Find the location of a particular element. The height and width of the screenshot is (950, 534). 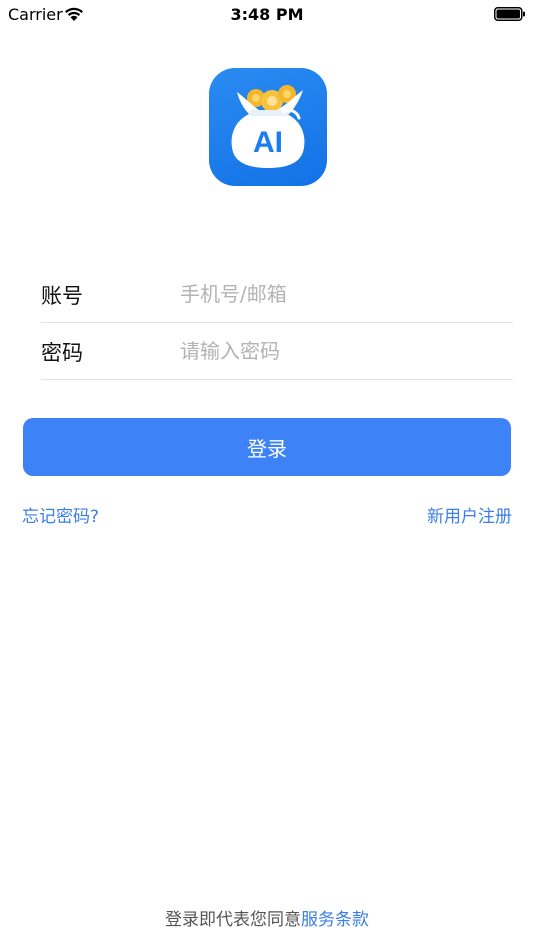

forgot-password-link: 忘记密码? is located at coordinates (60, 514).